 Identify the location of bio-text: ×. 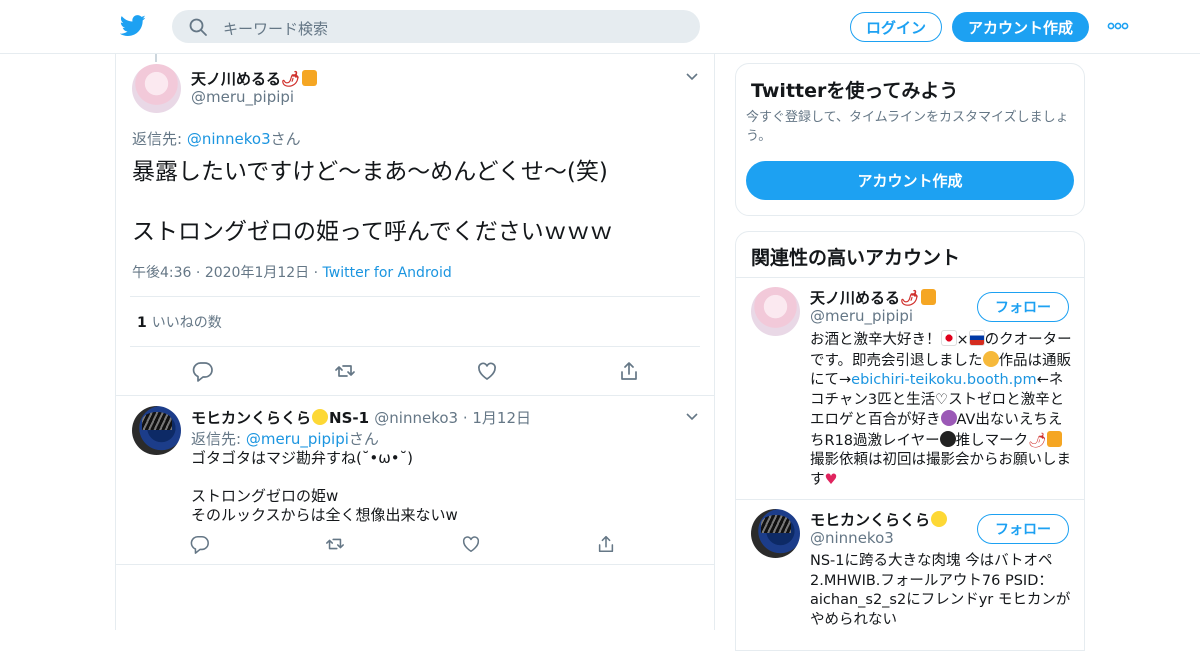
(962, 340).